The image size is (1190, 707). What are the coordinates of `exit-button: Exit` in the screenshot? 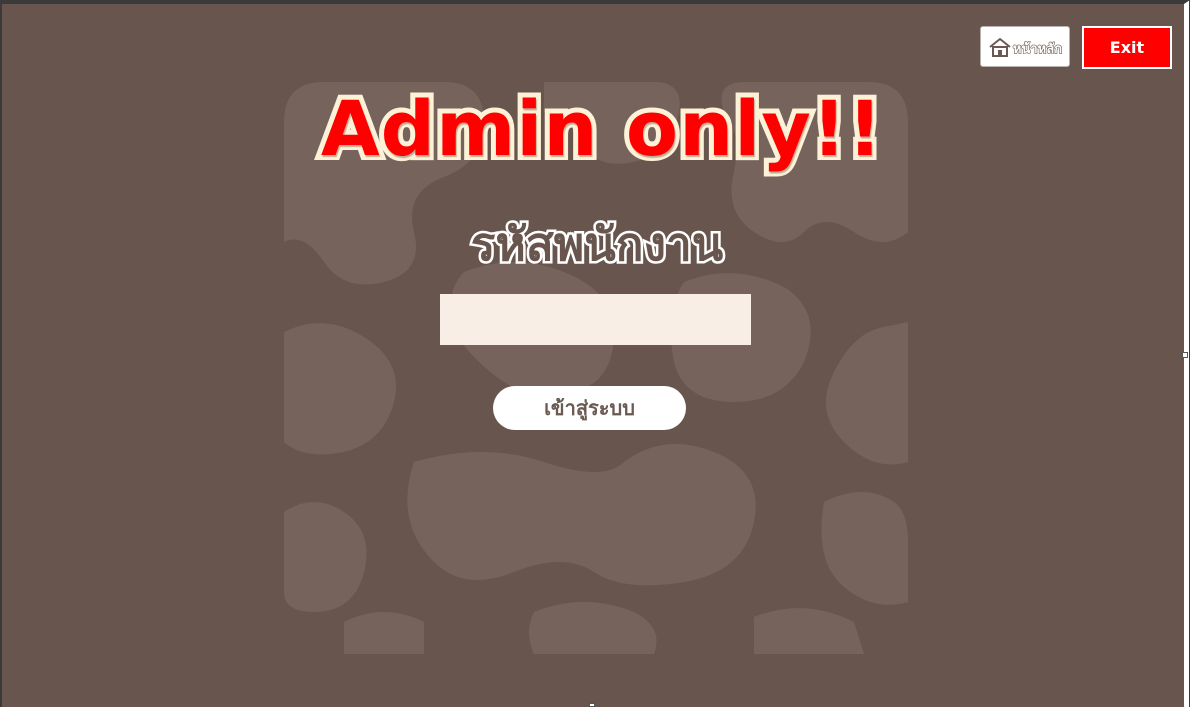 It's located at (1127, 47).